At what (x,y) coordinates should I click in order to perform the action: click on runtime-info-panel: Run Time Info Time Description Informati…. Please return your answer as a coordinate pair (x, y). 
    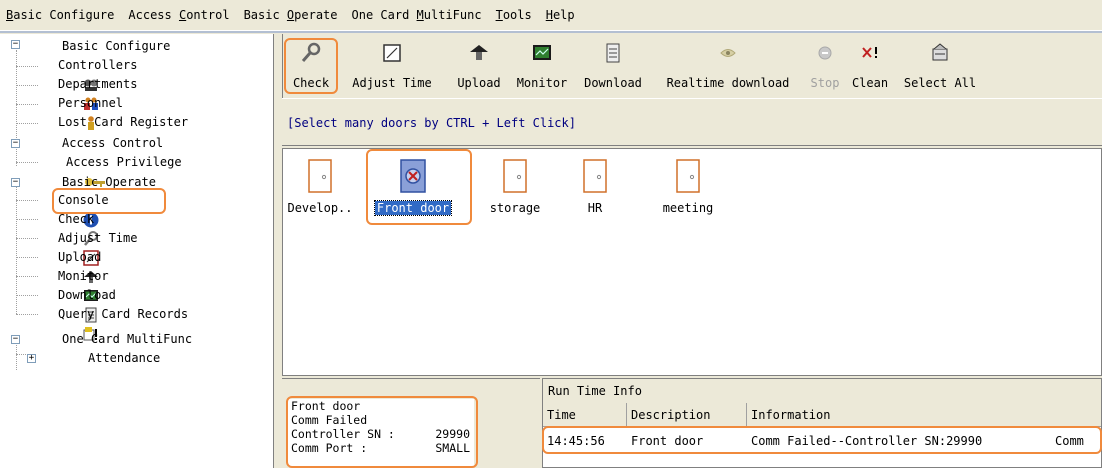
    Looking at the image, I should click on (822, 423).